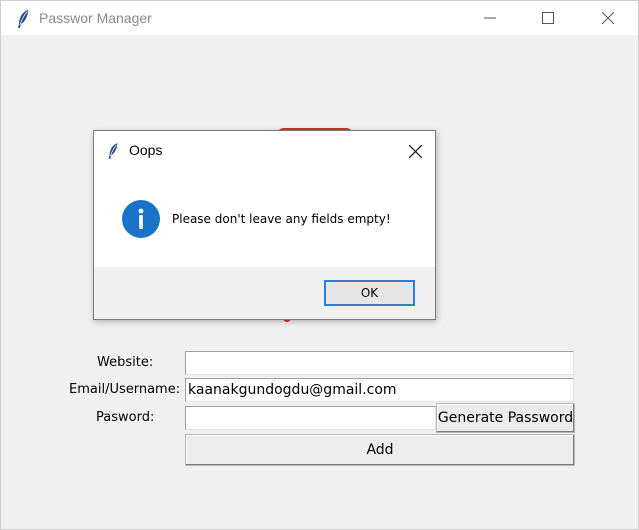 The image size is (639, 530). Describe the element at coordinates (264, 293) in the screenshot. I see `dialog-footer: OK` at that location.